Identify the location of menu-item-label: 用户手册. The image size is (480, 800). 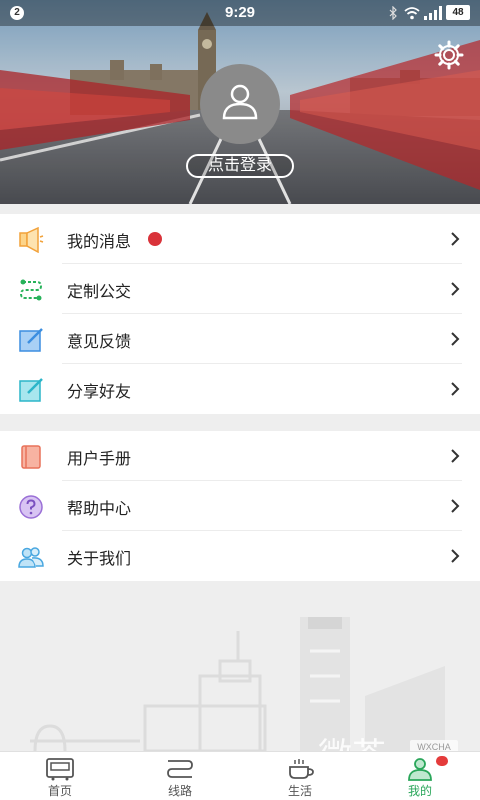
(99, 459).